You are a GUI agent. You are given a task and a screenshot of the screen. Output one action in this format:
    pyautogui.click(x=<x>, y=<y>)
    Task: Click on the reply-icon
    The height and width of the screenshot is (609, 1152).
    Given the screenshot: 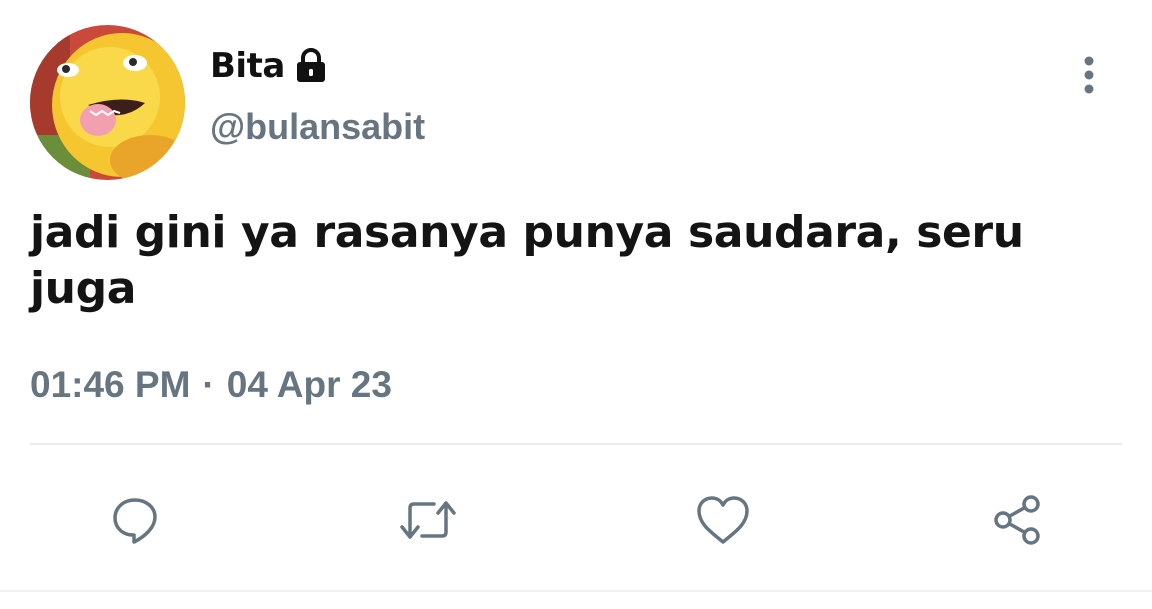 What is the action you would take?
    pyautogui.click(x=135, y=521)
    